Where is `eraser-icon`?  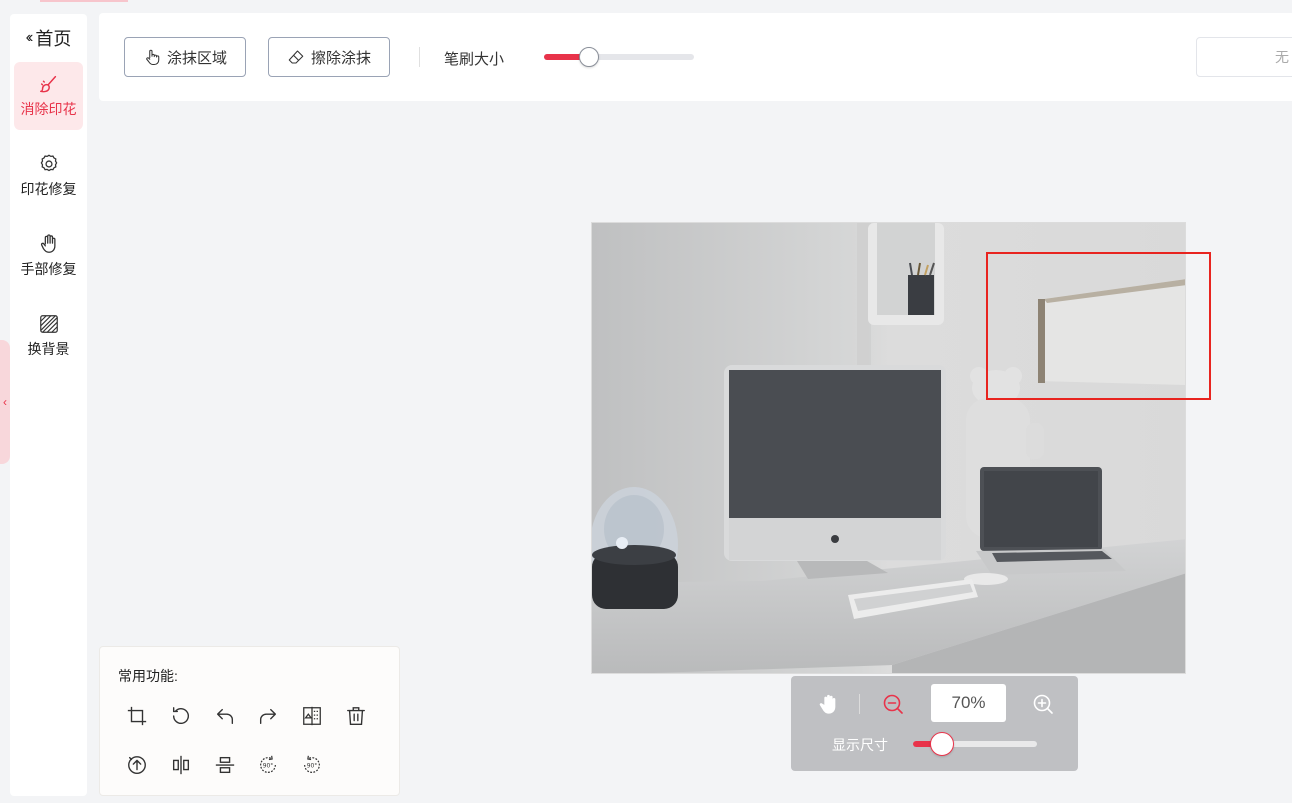 eraser-icon is located at coordinates (296, 57).